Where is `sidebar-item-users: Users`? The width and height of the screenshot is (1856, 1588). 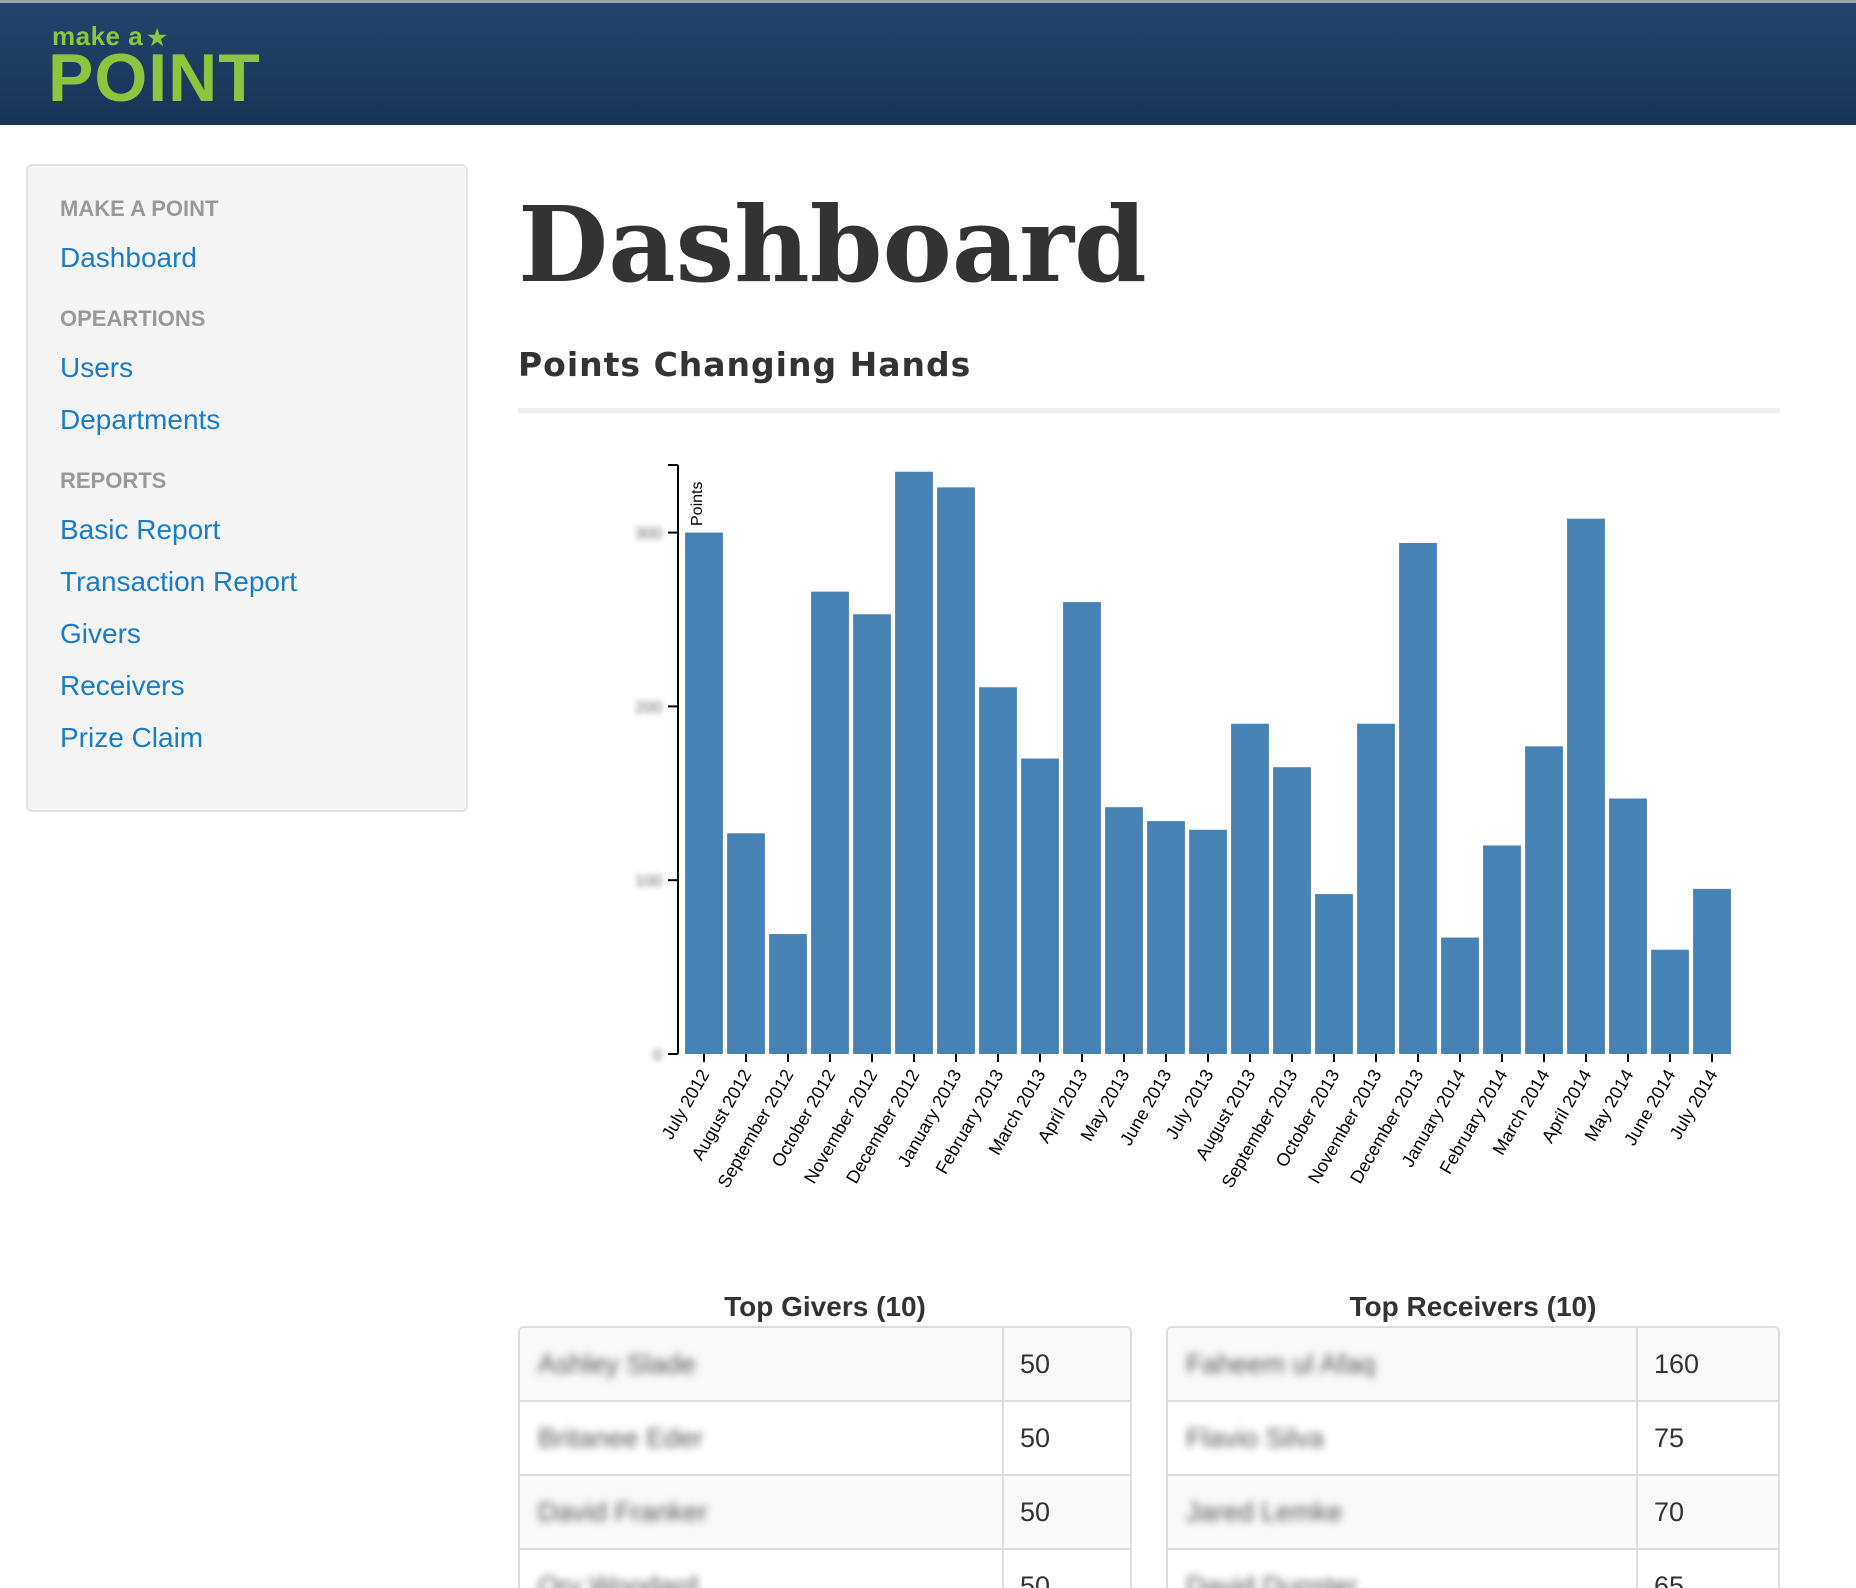 sidebar-item-users: Users is located at coordinates (263, 368).